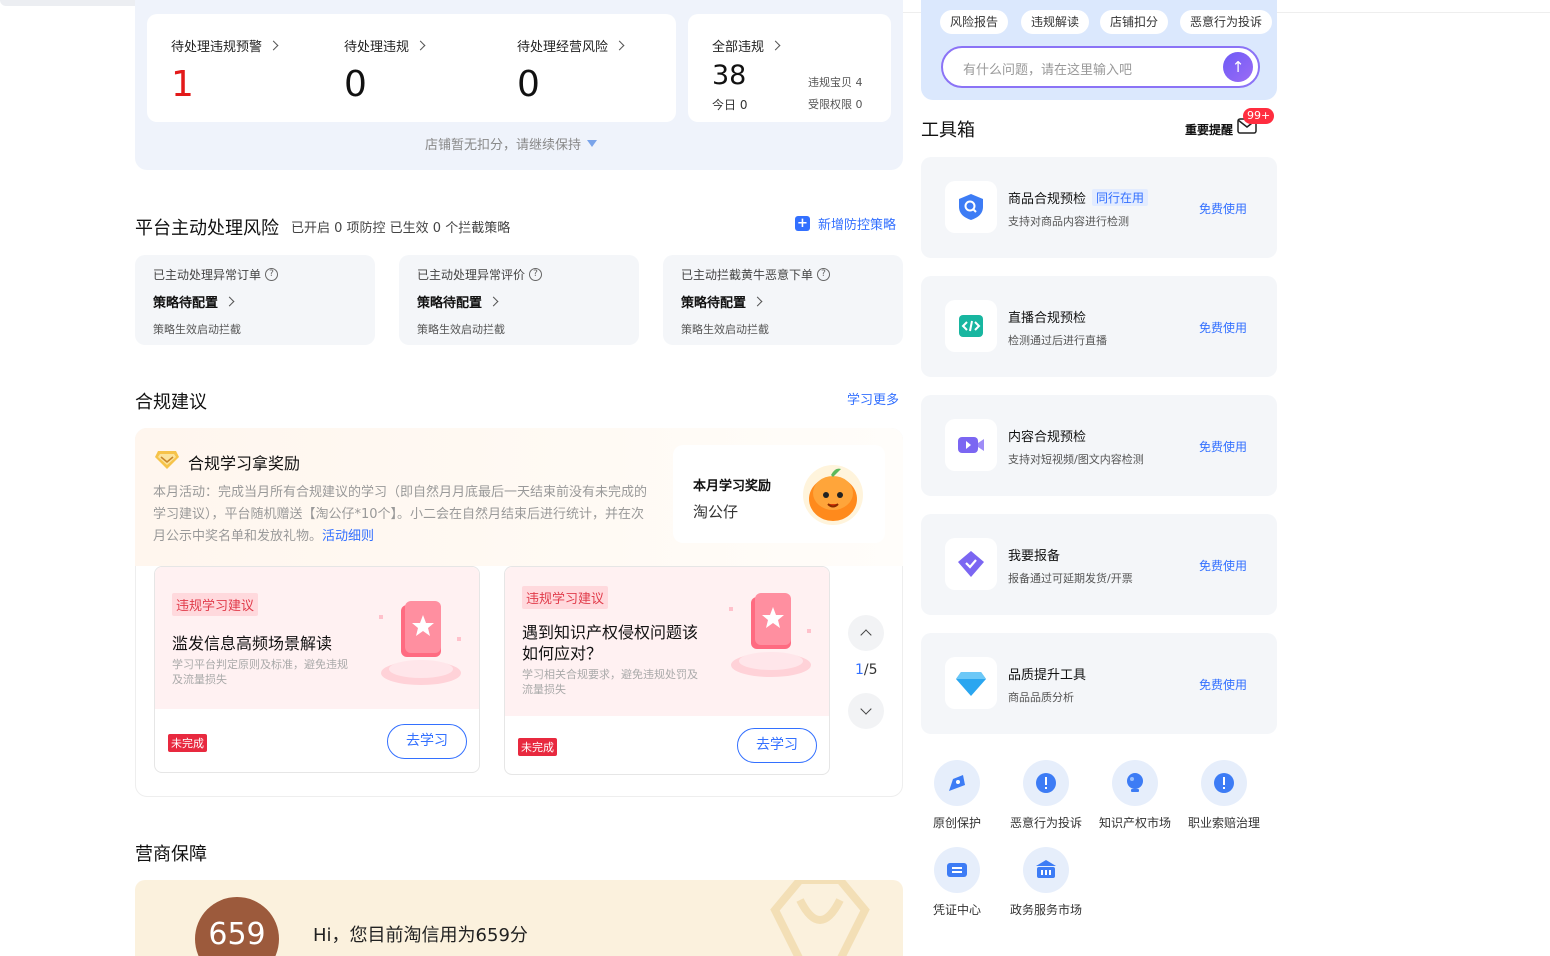  What do you see at coordinates (716, 512) in the screenshot?
I see `monthly-reward-value: 淘公仔` at bounding box center [716, 512].